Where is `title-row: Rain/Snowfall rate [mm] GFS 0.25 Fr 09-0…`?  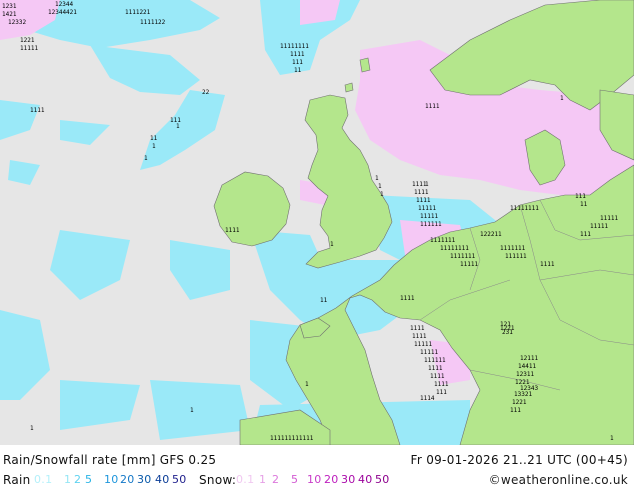
title-row: Rain/Snowfall rate [mm] GFS 0.25 Fr 09-0… is located at coordinates (317, 461).